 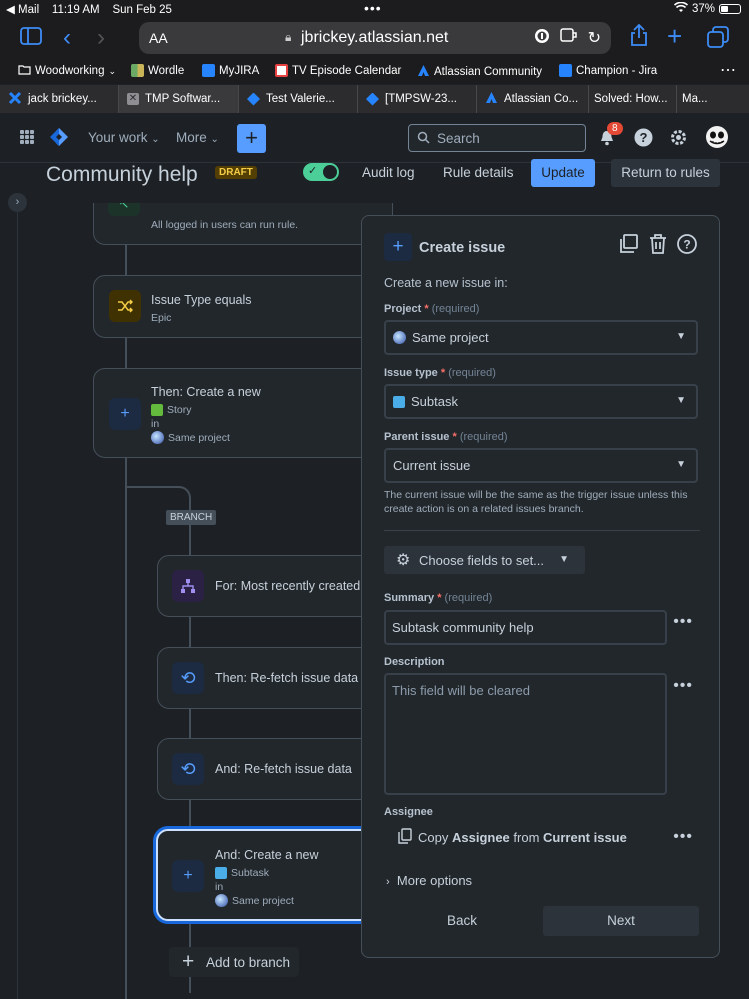 What do you see at coordinates (491, 99) in the screenshot?
I see `atlassian-icon` at bounding box center [491, 99].